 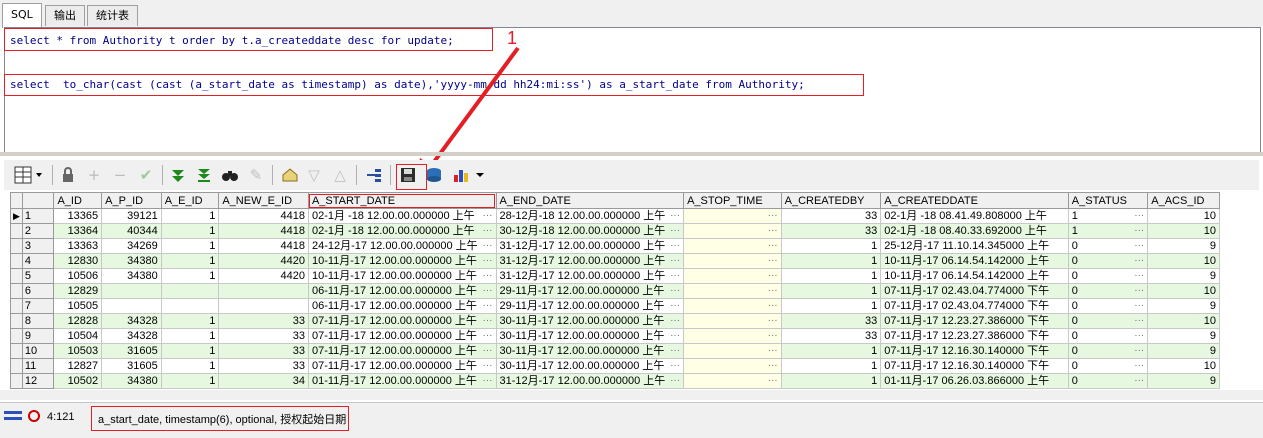 I want to click on grid-cell: 02-1月 -18 12.00.00.000000 上午 ···, so click(x=402, y=231).